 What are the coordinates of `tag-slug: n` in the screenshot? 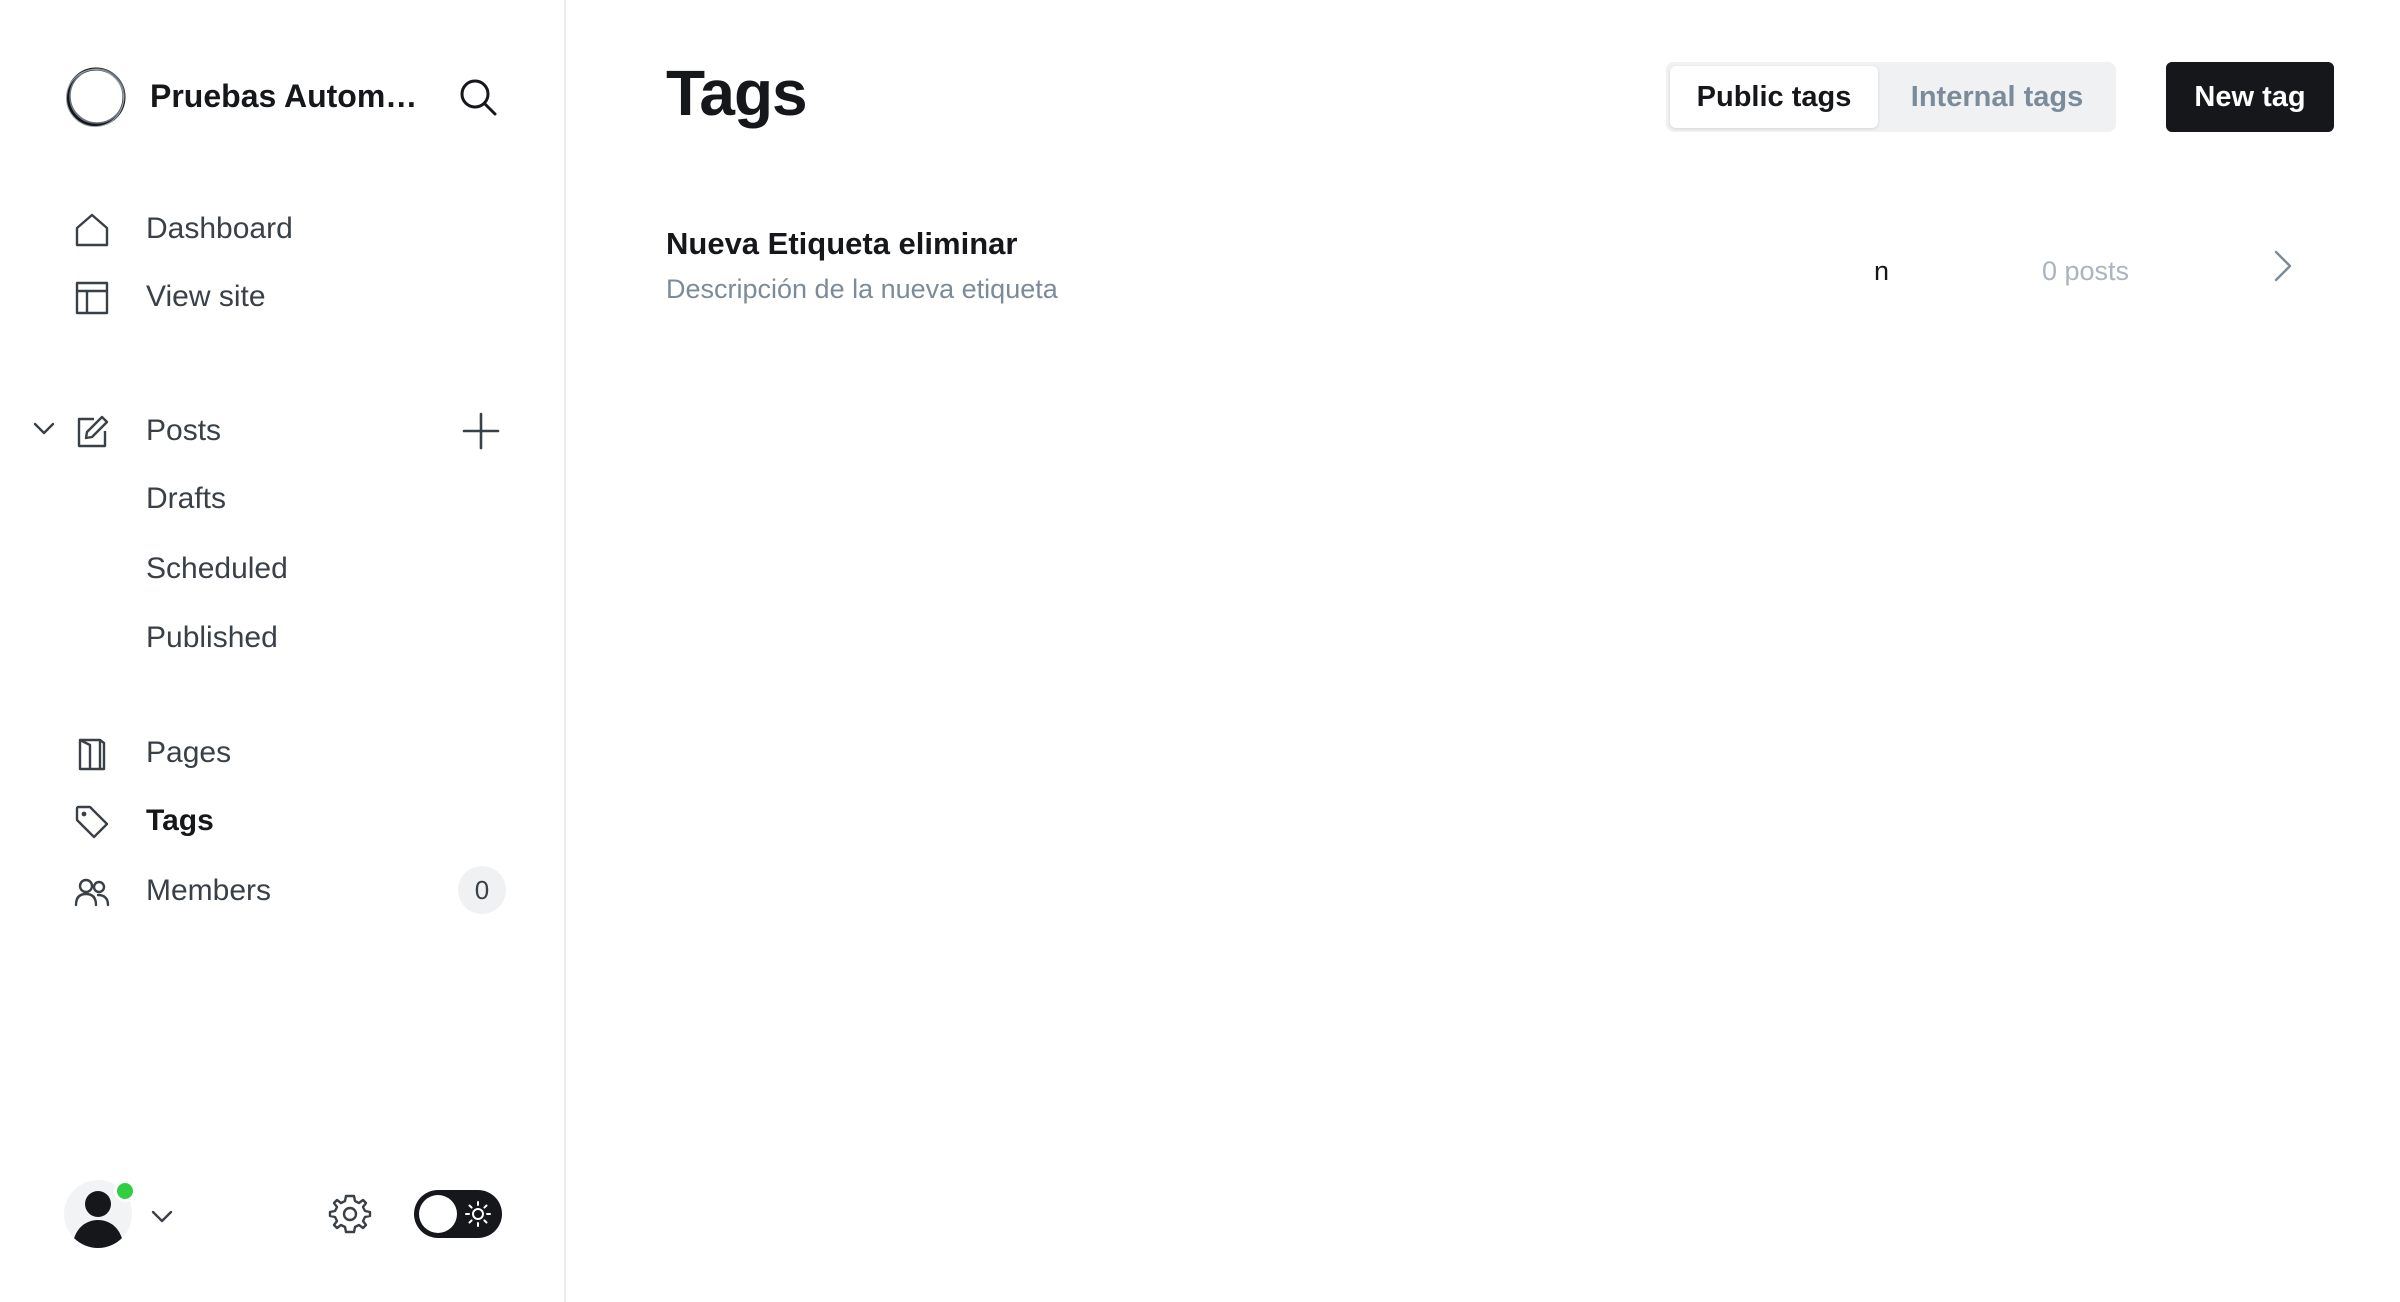 It's located at (1882, 271).